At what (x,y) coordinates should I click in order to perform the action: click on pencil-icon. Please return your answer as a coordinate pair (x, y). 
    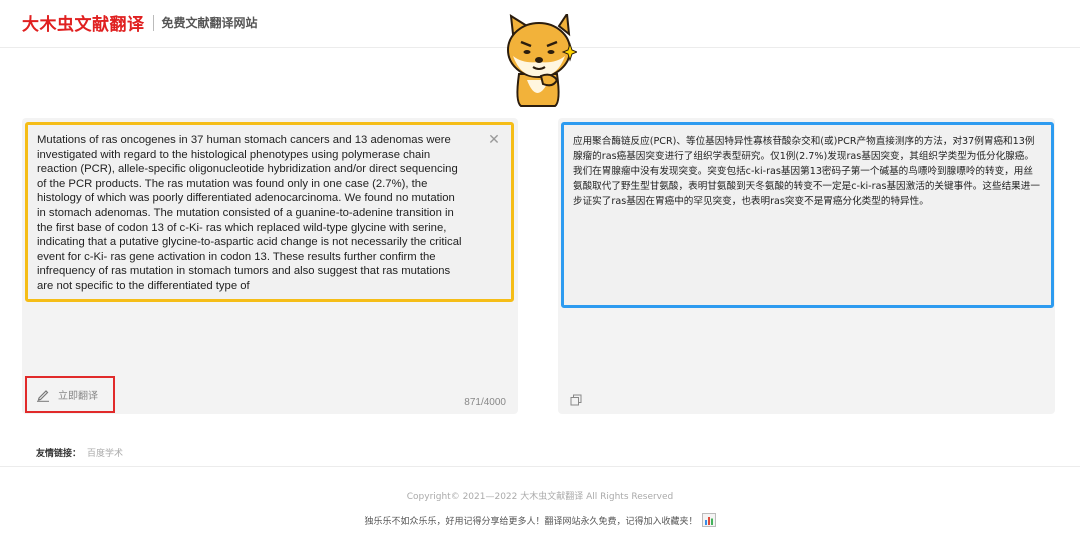
    Looking at the image, I should click on (43, 395).